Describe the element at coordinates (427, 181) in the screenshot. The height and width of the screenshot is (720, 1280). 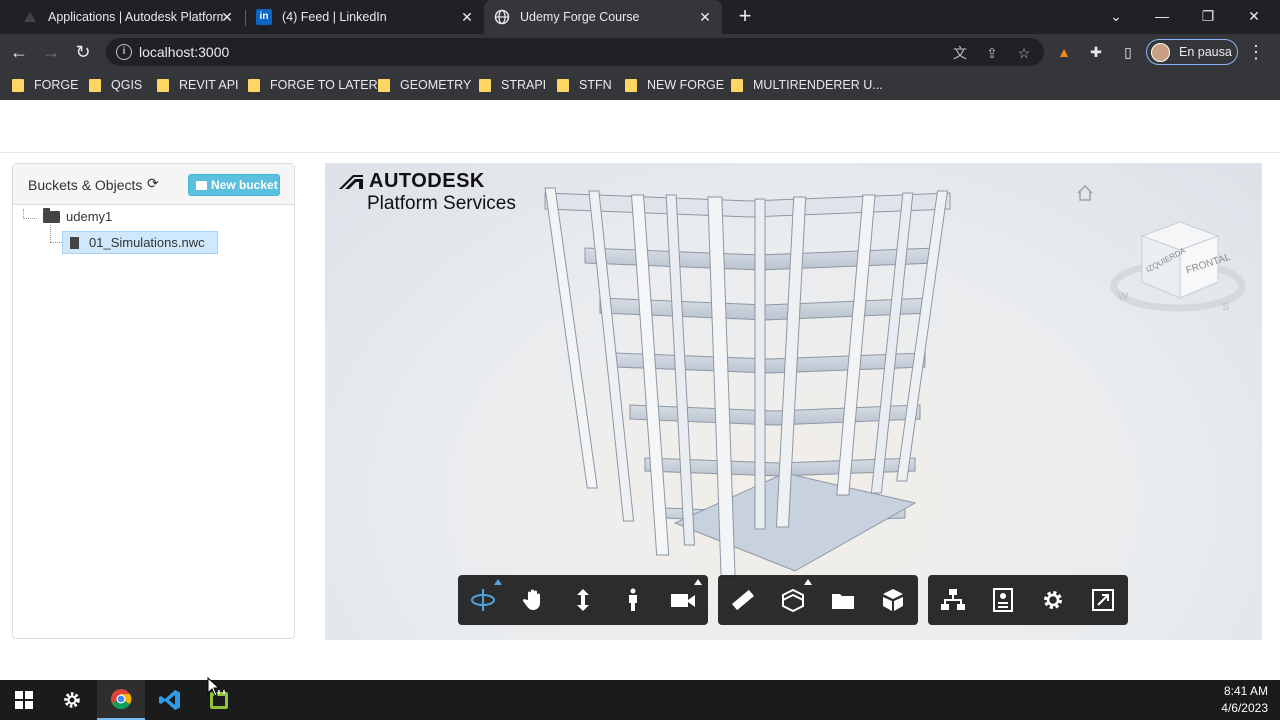
I see `logo-brand: AUTODESK` at that location.